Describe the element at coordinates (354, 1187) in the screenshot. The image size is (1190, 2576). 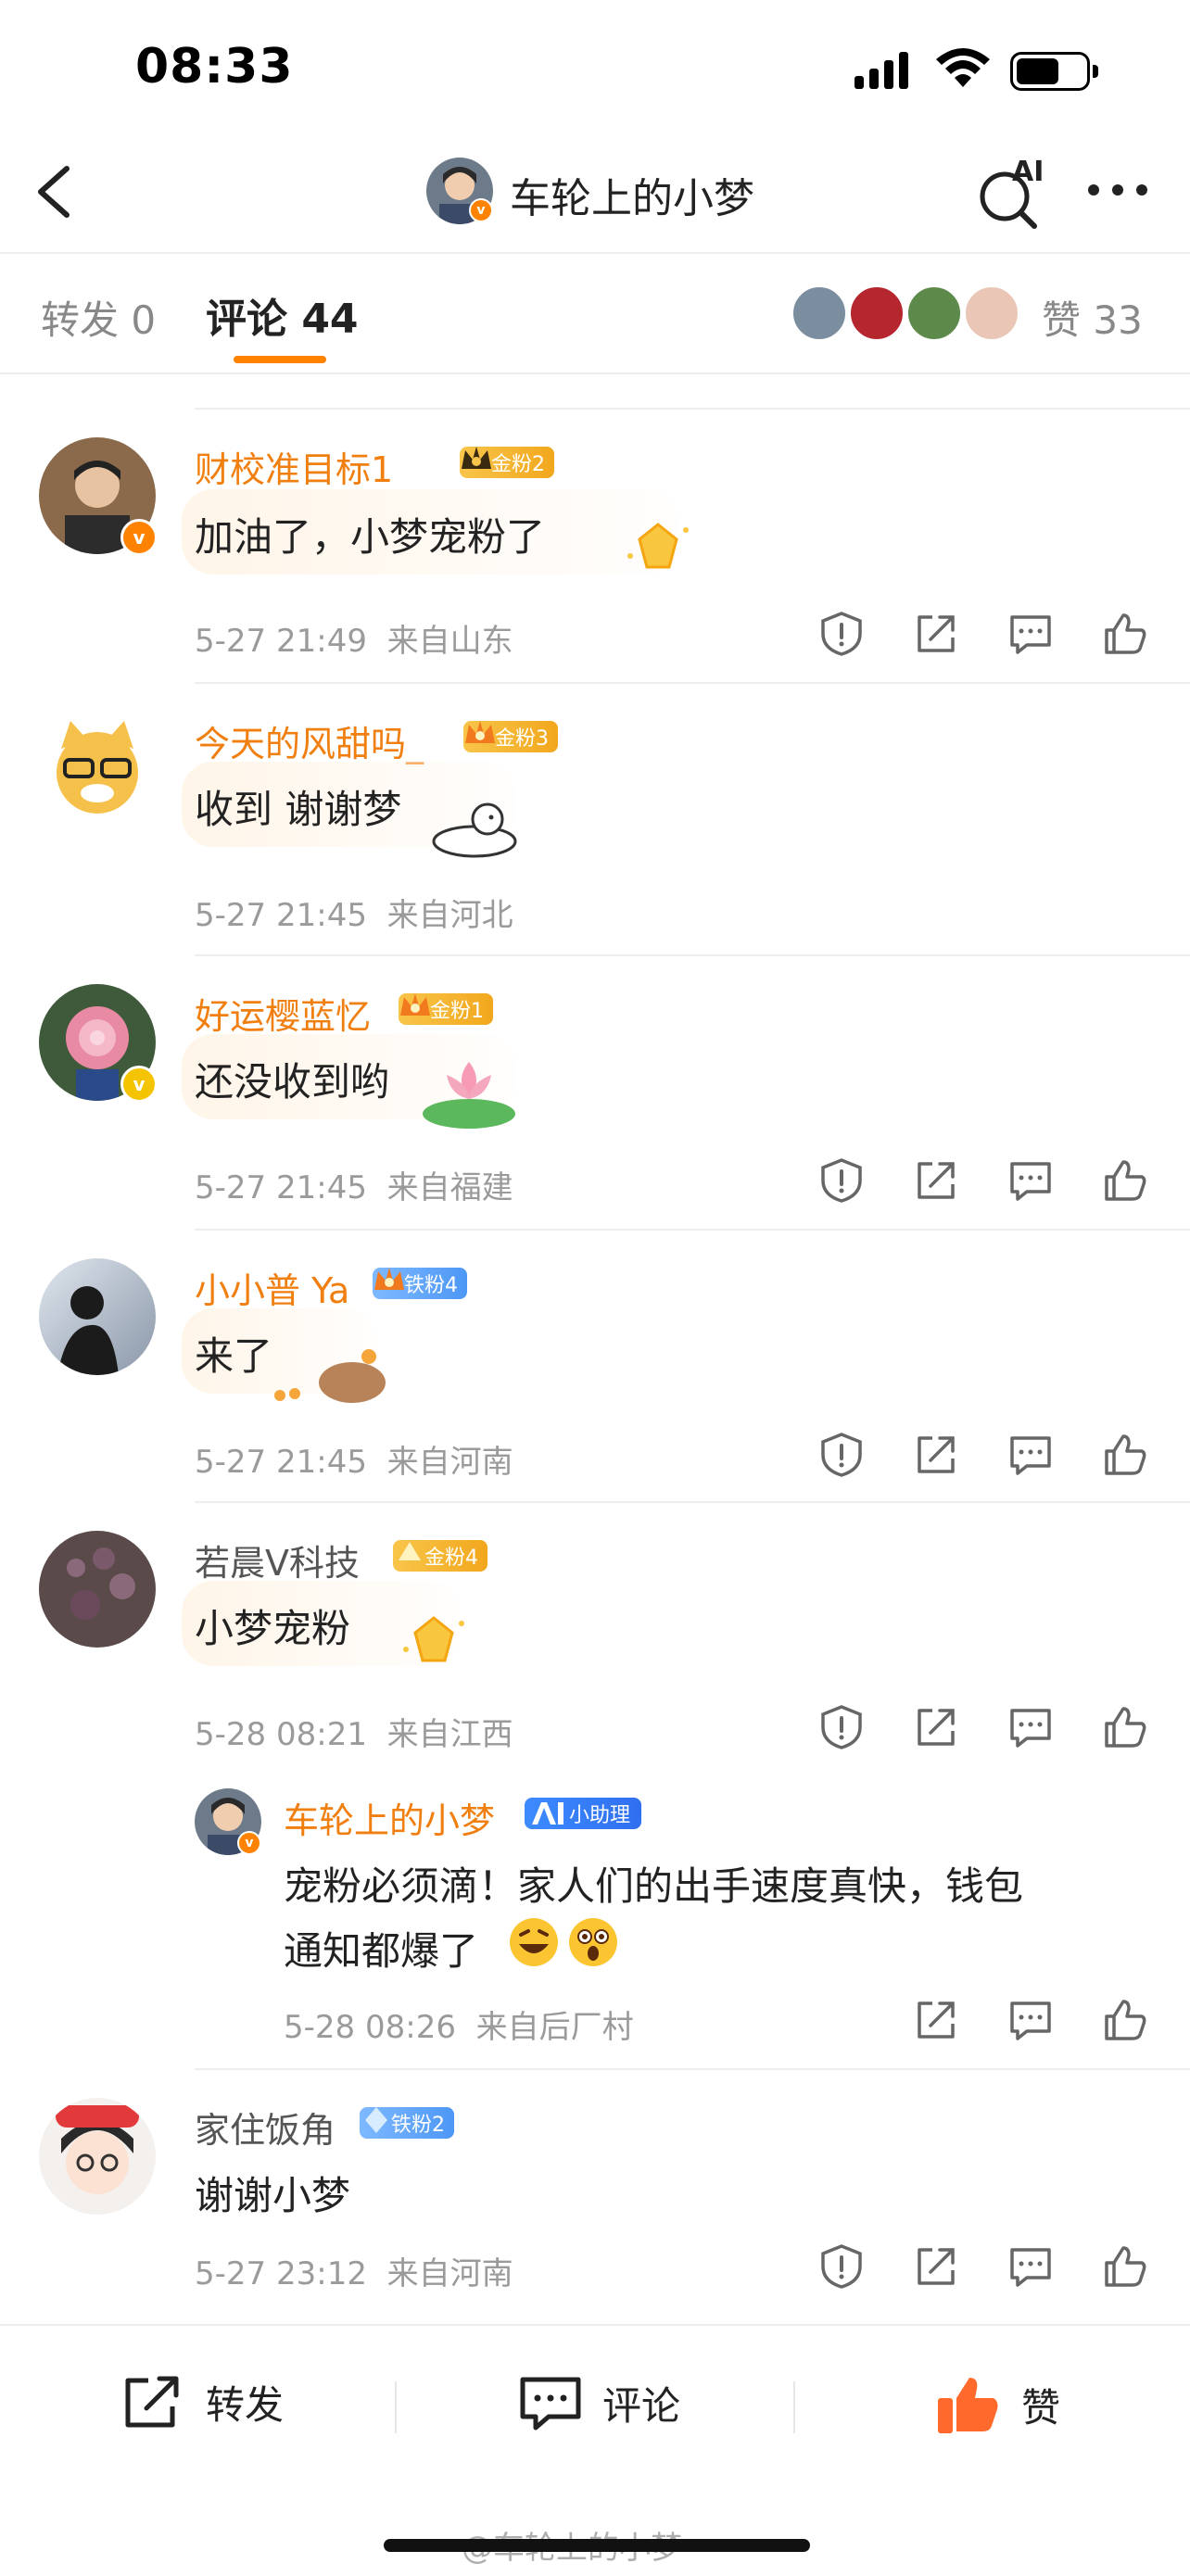
I see `comment-meta: 5-27 21:45 来自福建` at that location.